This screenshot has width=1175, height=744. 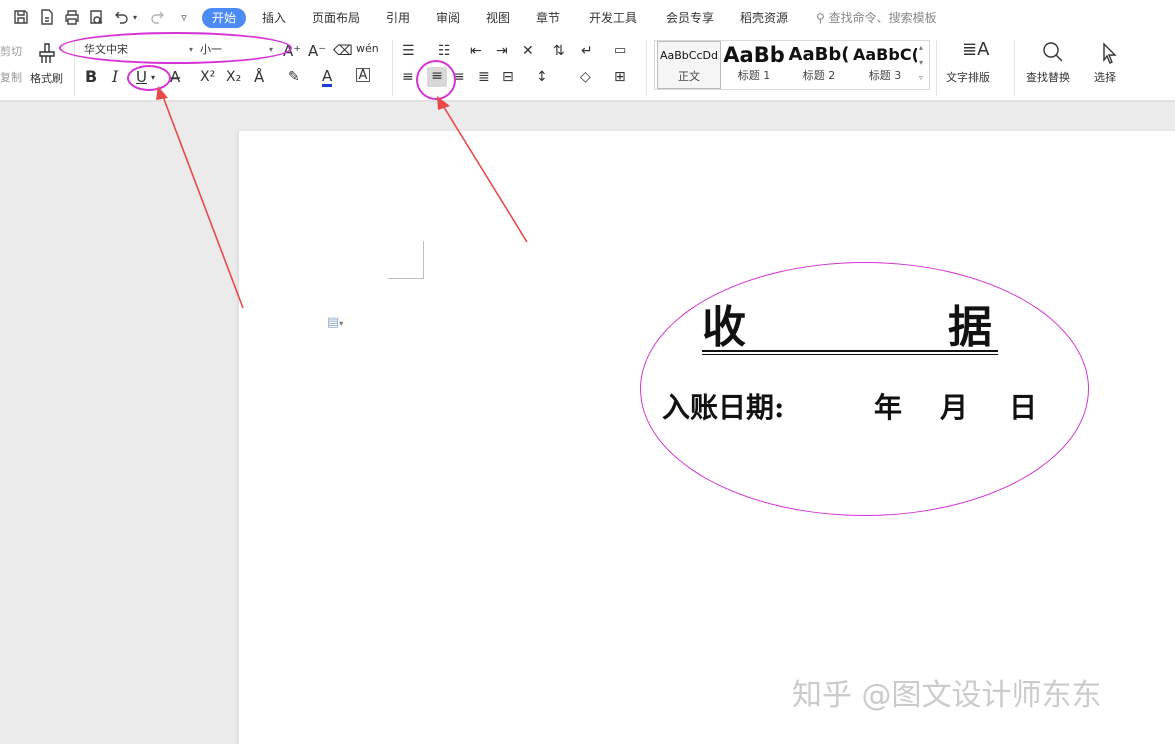 I want to click on watermark: 知乎 @图文设计师东东, so click(x=947, y=695).